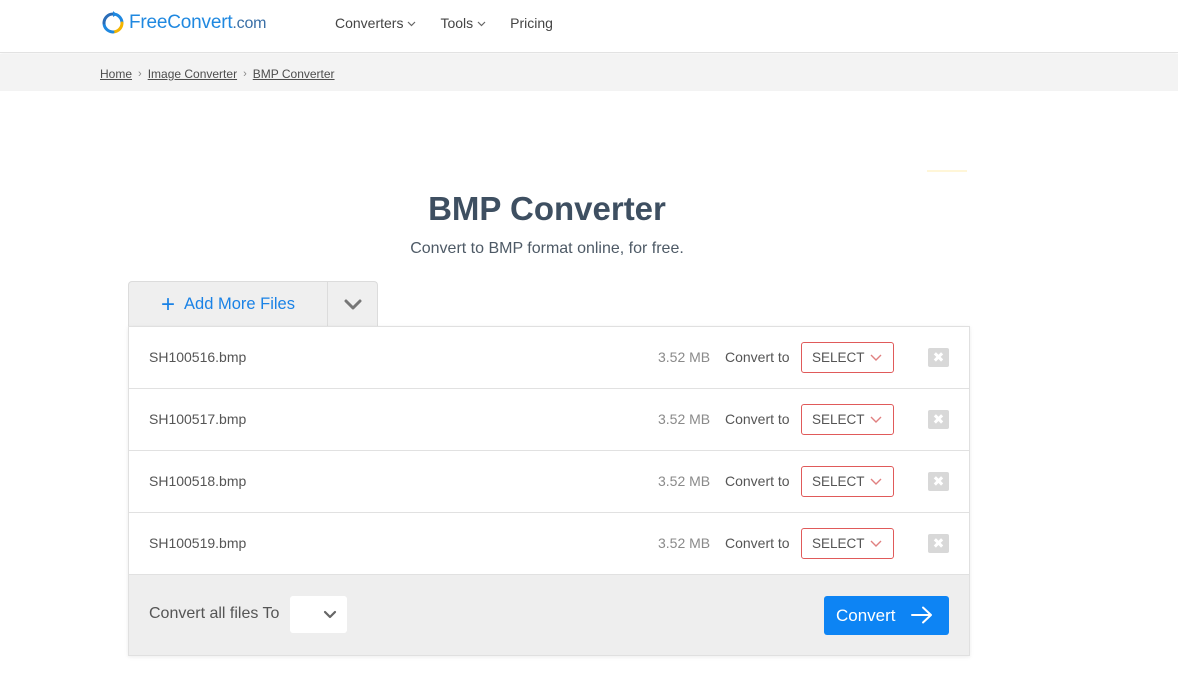 The image size is (1178, 673). Describe the element at coordinates (168, 304) in the screenshot. I see `plus-icon: +` at that location.